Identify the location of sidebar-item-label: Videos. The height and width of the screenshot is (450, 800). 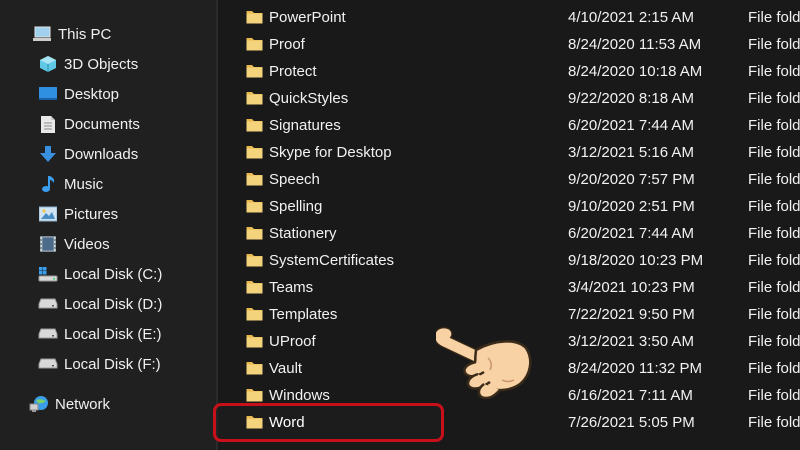
(87, 244).